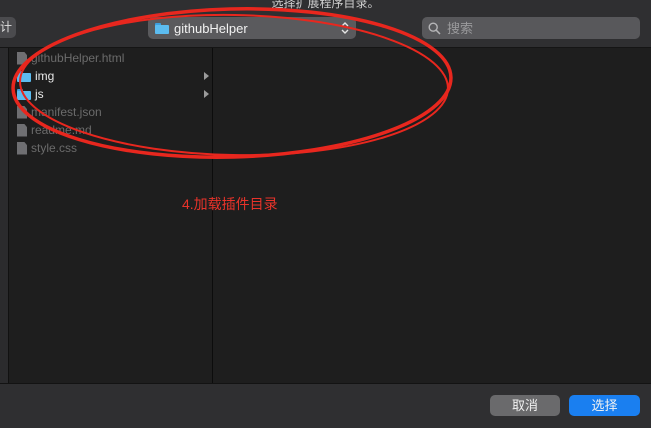 Image resolution: width=651 pixels, height=428 pixels. I want to click on path-popup: githubHelper, so click(252, 28).